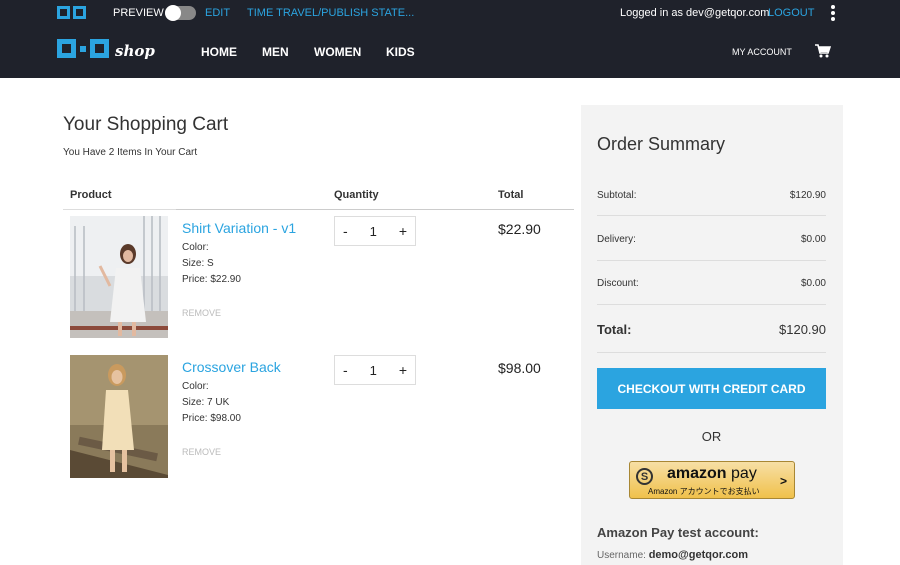  What do you see at coordinates (802, 329) in the screenshot?
I see `total-value: $120.90` at bounding box center [802, 329].